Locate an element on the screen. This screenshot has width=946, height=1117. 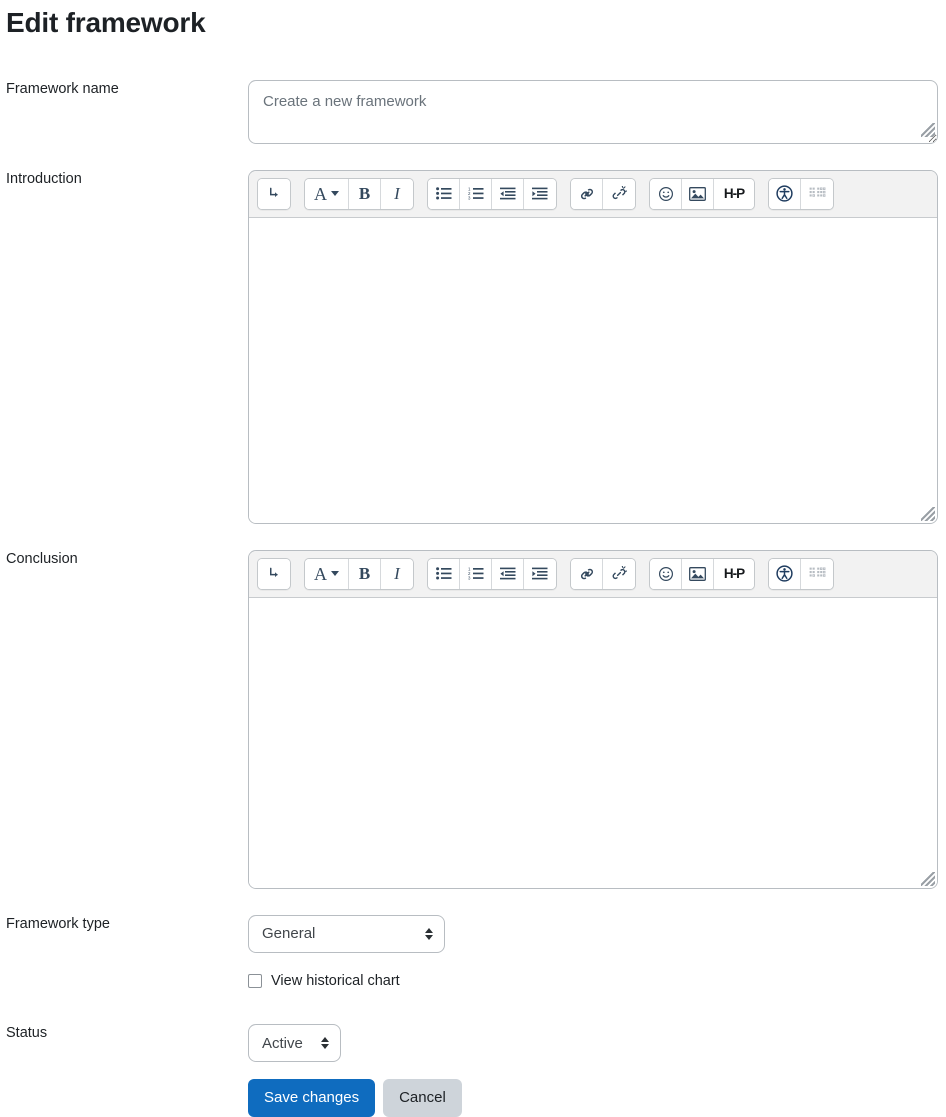
action-buttons-control: Save changes Cancel is located at coordinates (597, 1098).